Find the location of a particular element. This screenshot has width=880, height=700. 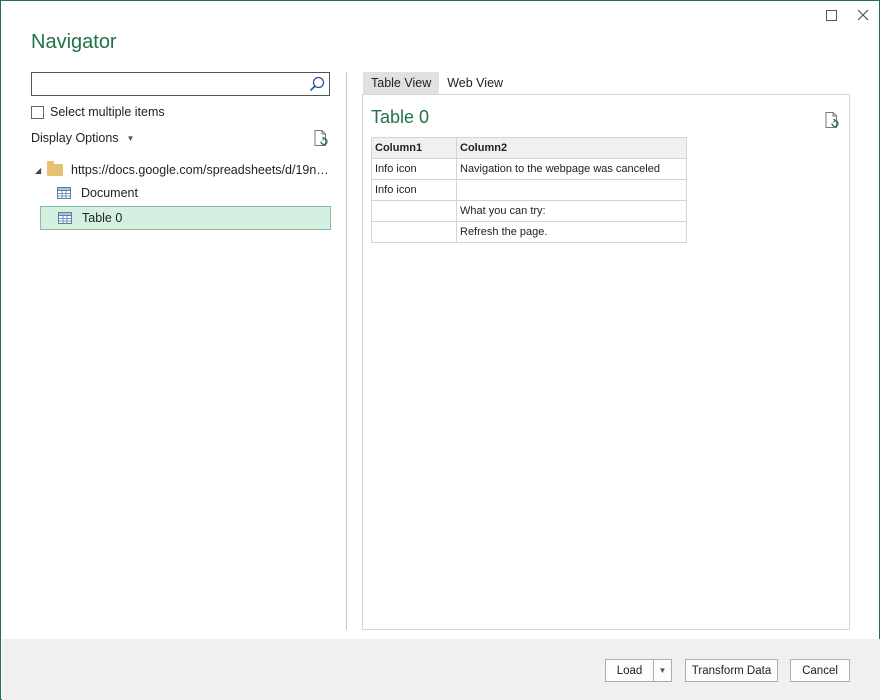

square-icon is located at coordinates (831, 15).